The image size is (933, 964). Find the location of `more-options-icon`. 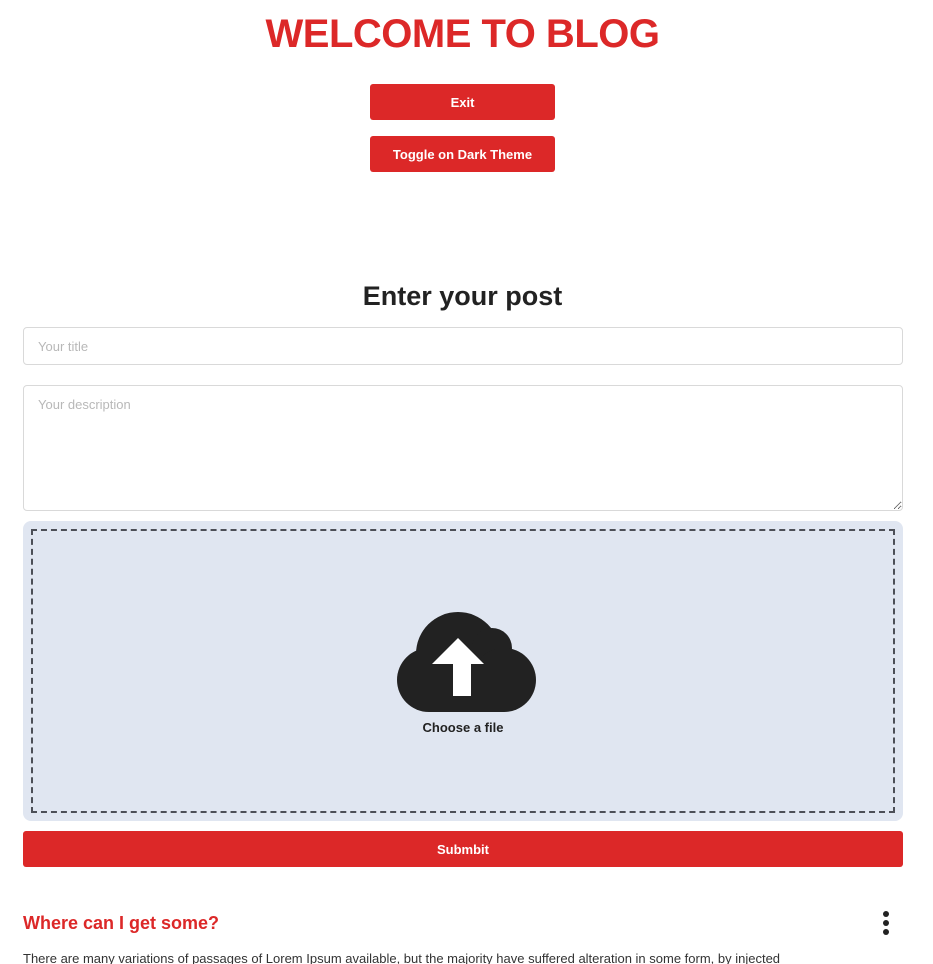

more-options-icon is located at coordinates (886, 923).